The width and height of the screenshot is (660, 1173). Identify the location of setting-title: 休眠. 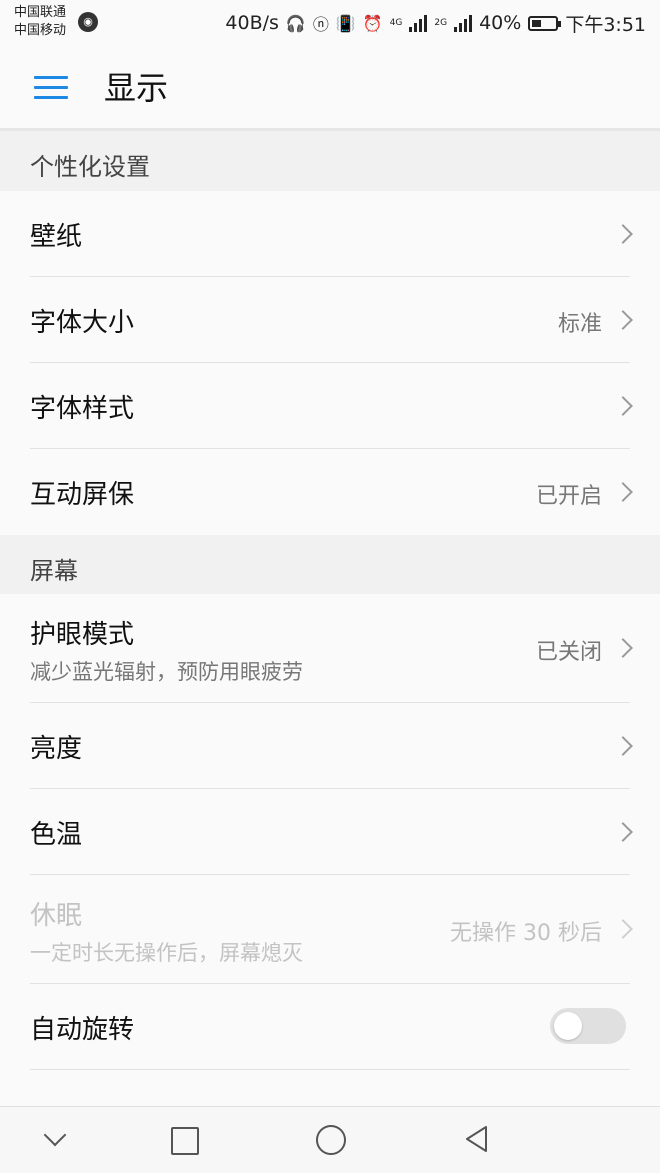
(56, 916).